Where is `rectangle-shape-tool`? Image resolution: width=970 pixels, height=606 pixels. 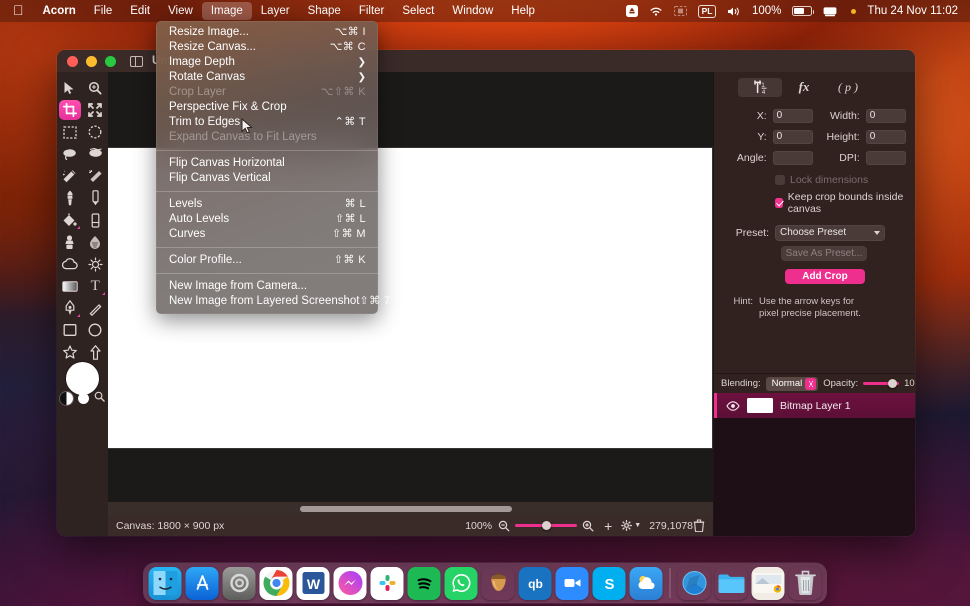 rectangle-shape-tool is located at coordinates (70, 330).